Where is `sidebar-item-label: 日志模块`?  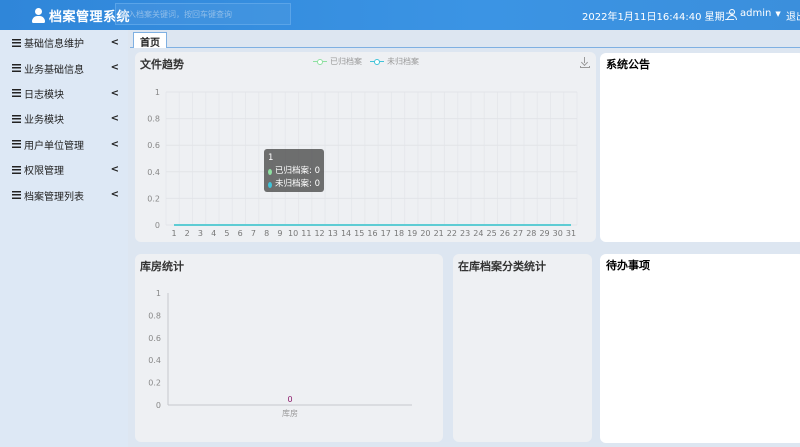
sidebar-item-label: 日志模块 is located at coordinates (44, 95).